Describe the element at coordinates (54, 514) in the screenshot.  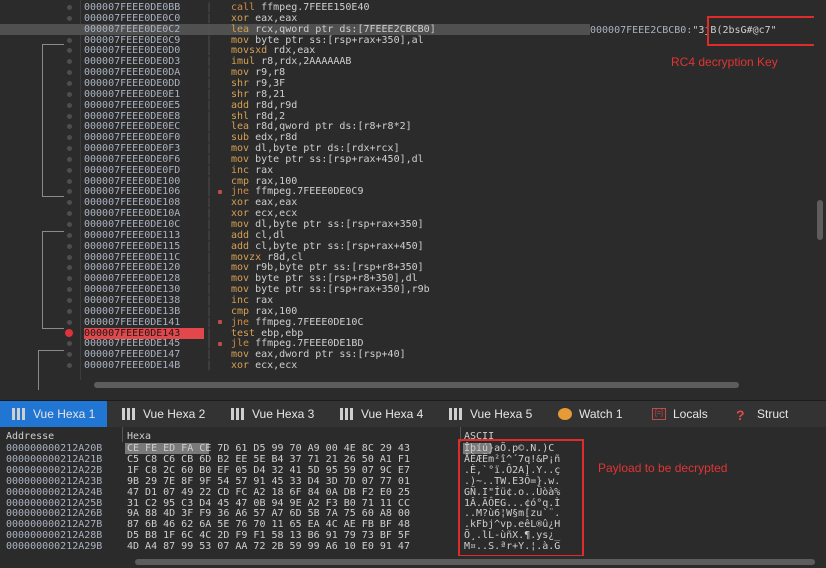
I see `hex-row-address: 000000000212A26B` at that location.